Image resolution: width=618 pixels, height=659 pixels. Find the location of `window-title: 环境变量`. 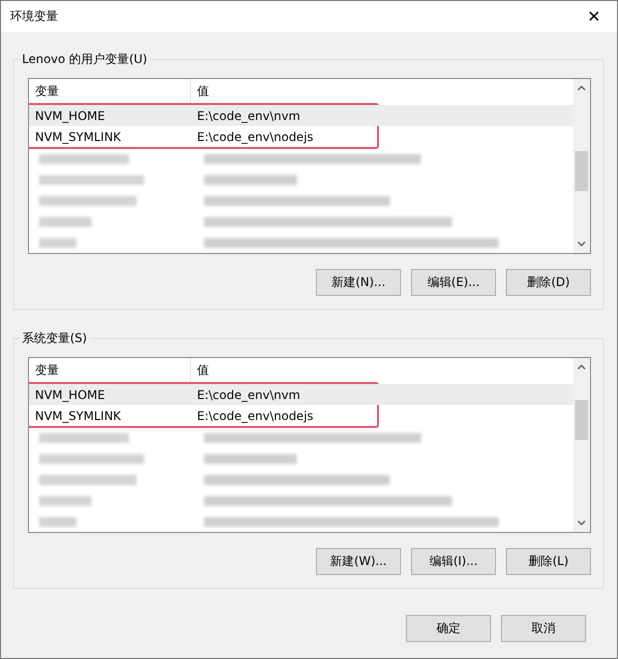

window-title: 环境变量 is located at coordinates (34, 16).